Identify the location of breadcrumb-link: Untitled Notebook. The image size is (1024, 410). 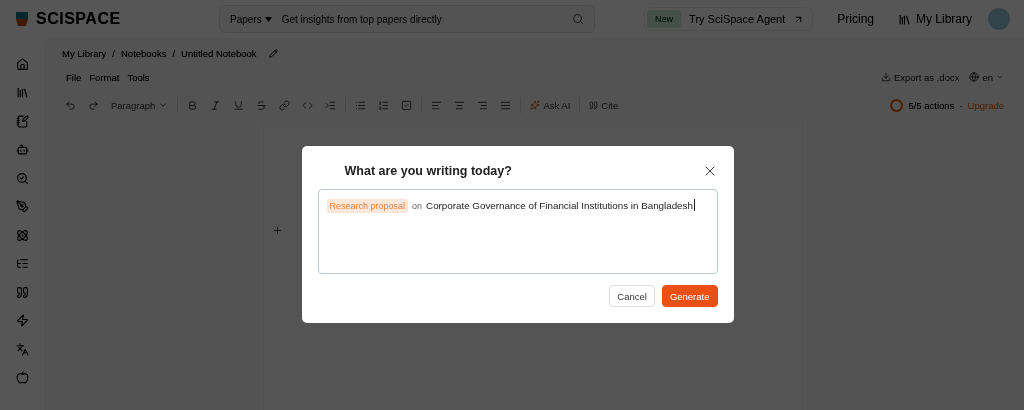
(219, 53).